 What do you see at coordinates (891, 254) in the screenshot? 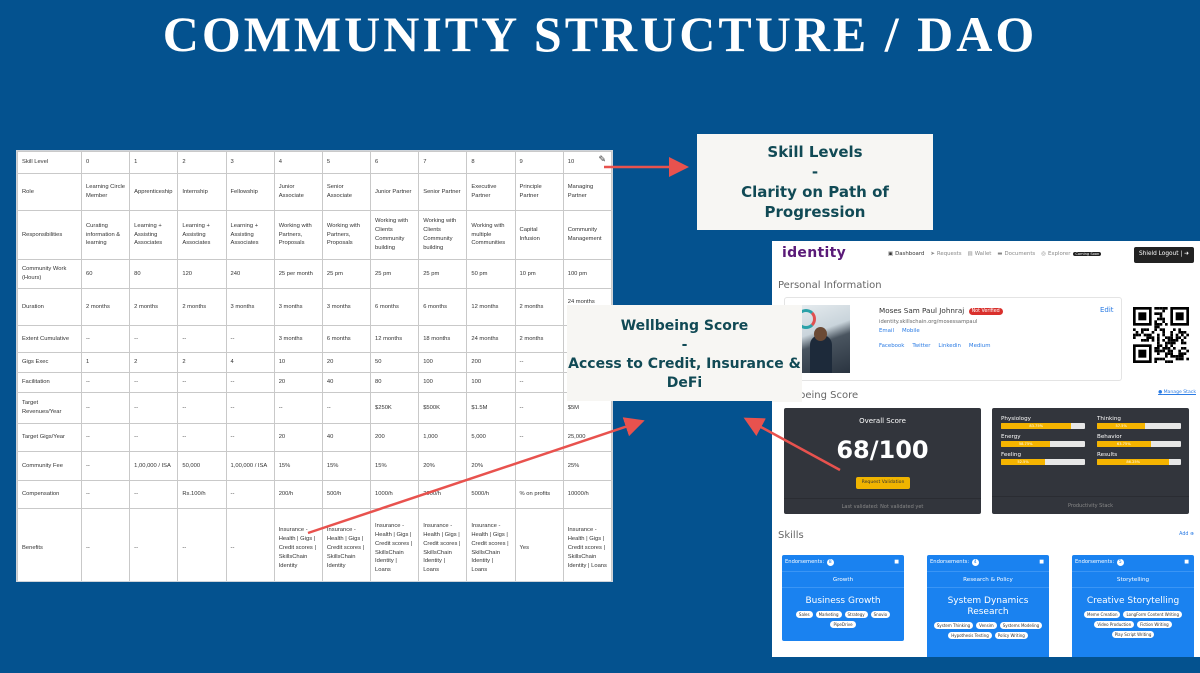
I see `dashboard-icon: ▣` at bounding box center [891, 254].